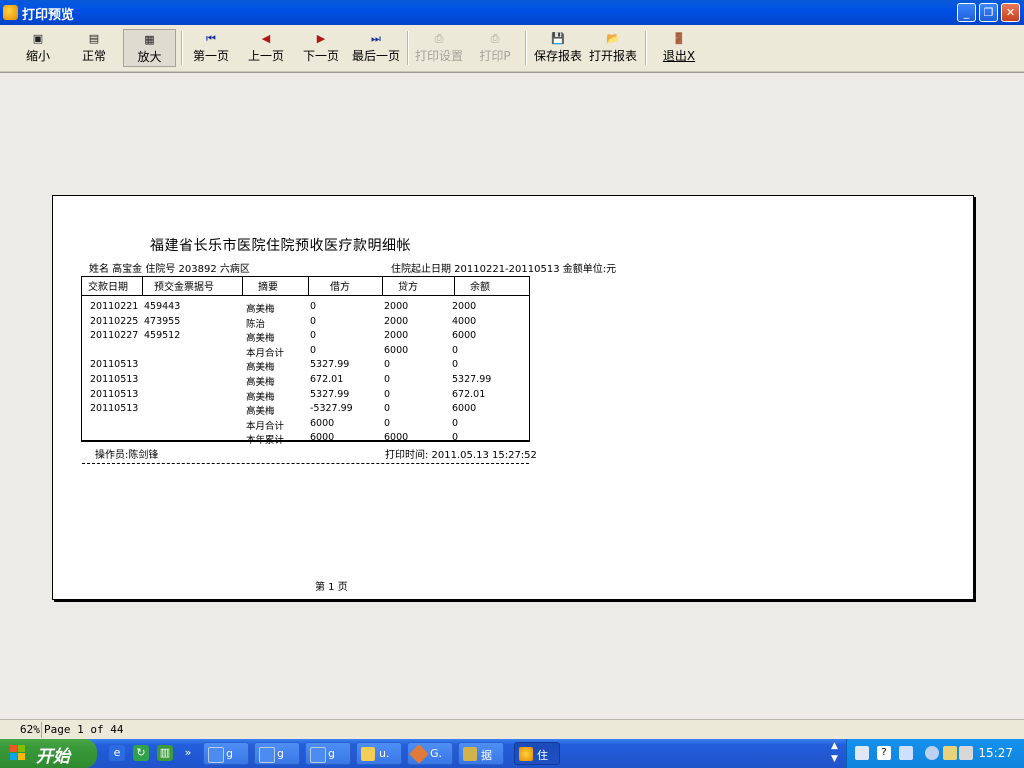 Image resolution: width=1024 pixels, height=768 pixels. What do you see at coordinates (376, 48) in the screenshot?
I see `last-page-button: ⏭ 最后一页` at bounding box center [376, 48].